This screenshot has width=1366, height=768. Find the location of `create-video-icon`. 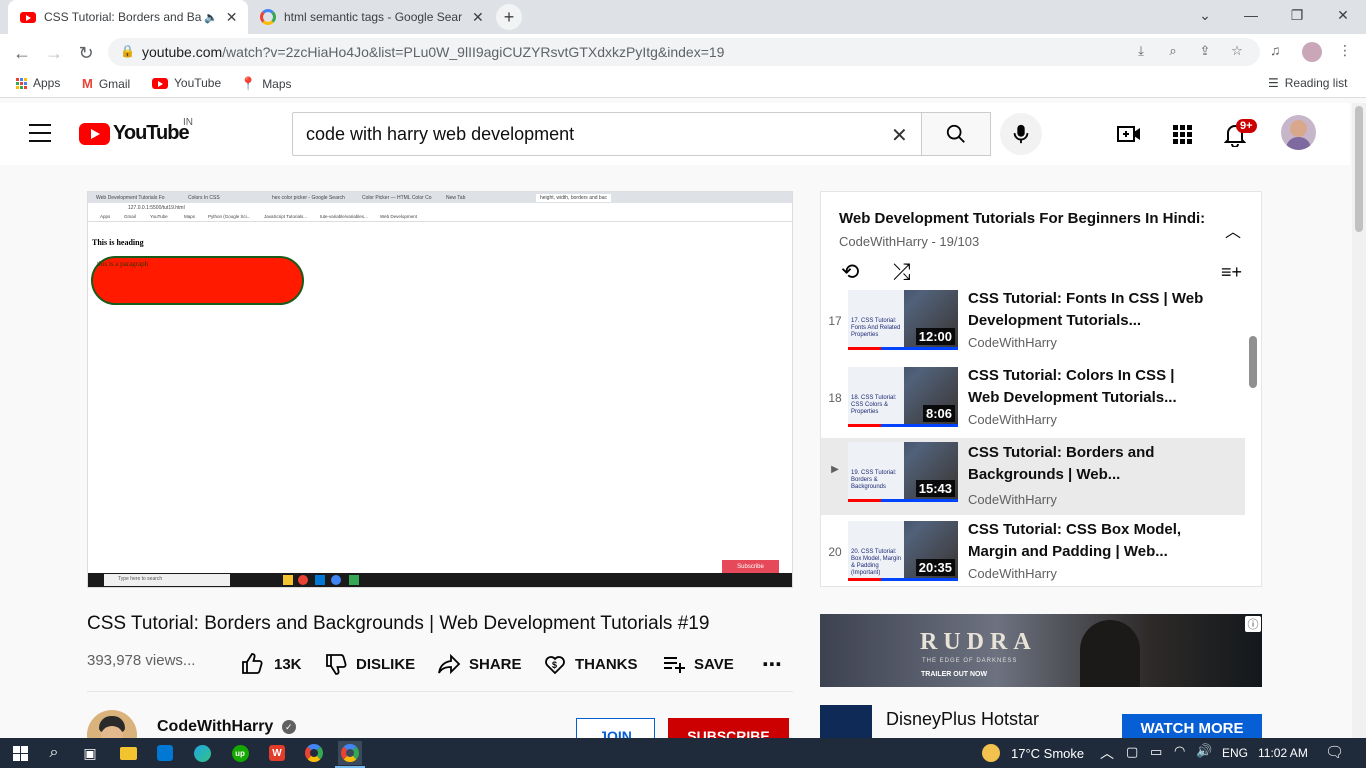

create-video-icon is located at coordinates (1129, 136).